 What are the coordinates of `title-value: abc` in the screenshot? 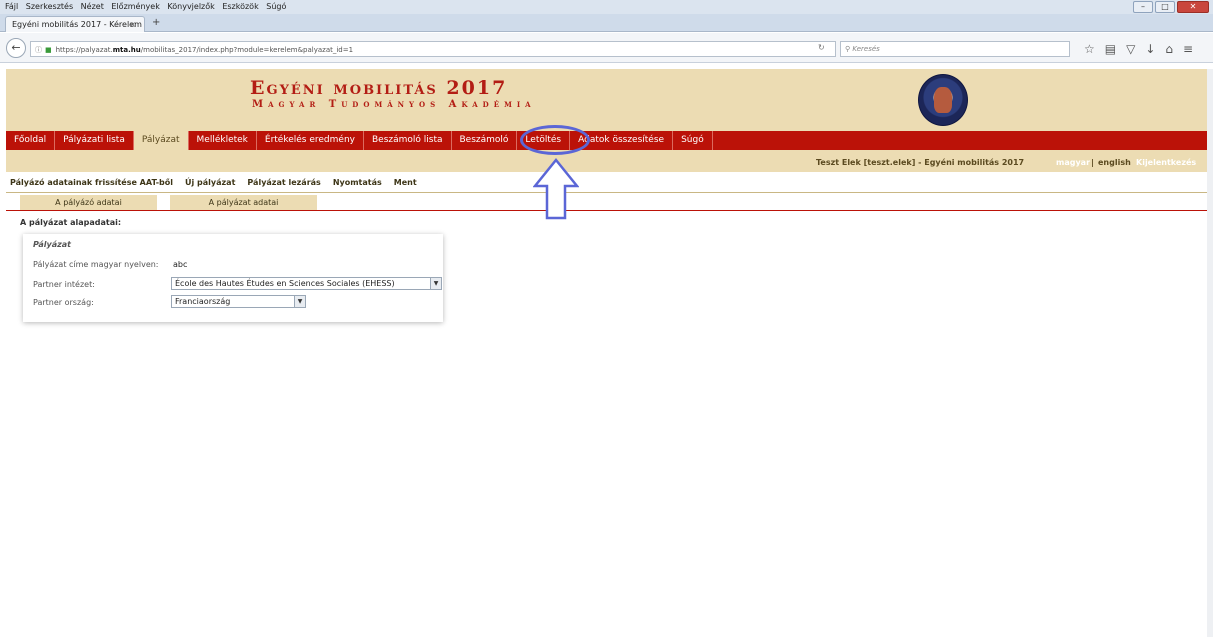 It's located at (180, 264).